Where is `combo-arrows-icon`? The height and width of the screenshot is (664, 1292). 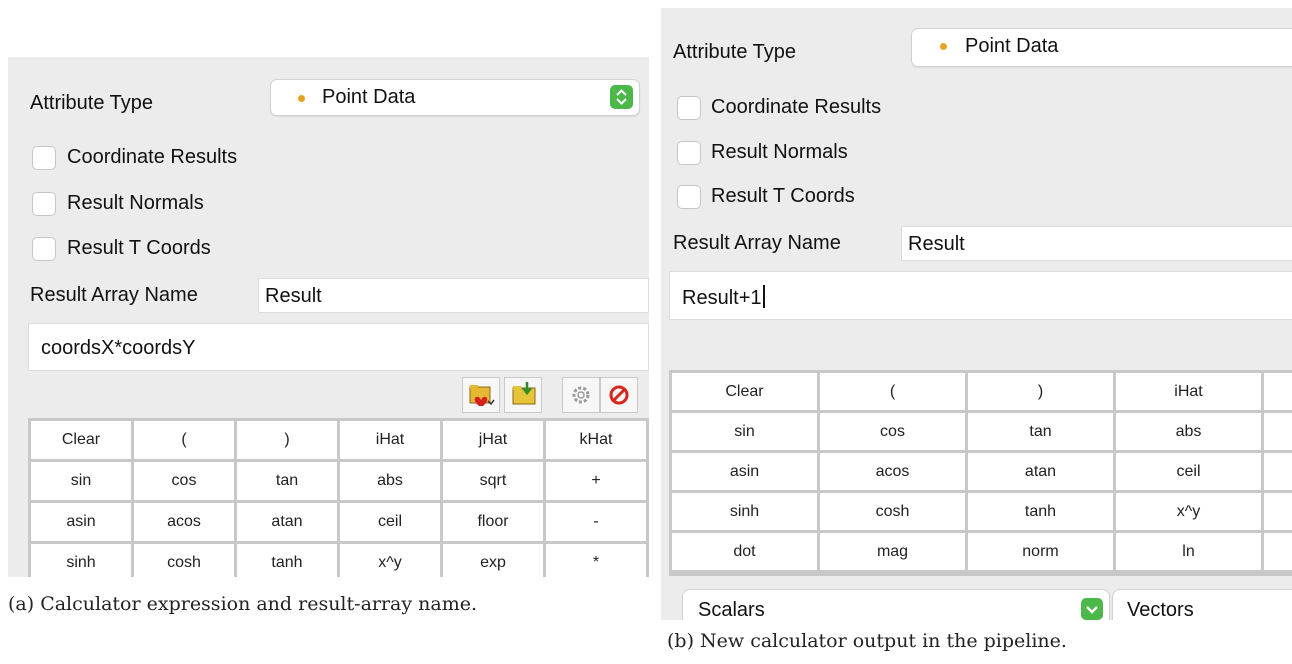 combo-arrows-icon is located at coordinates (621, 97).